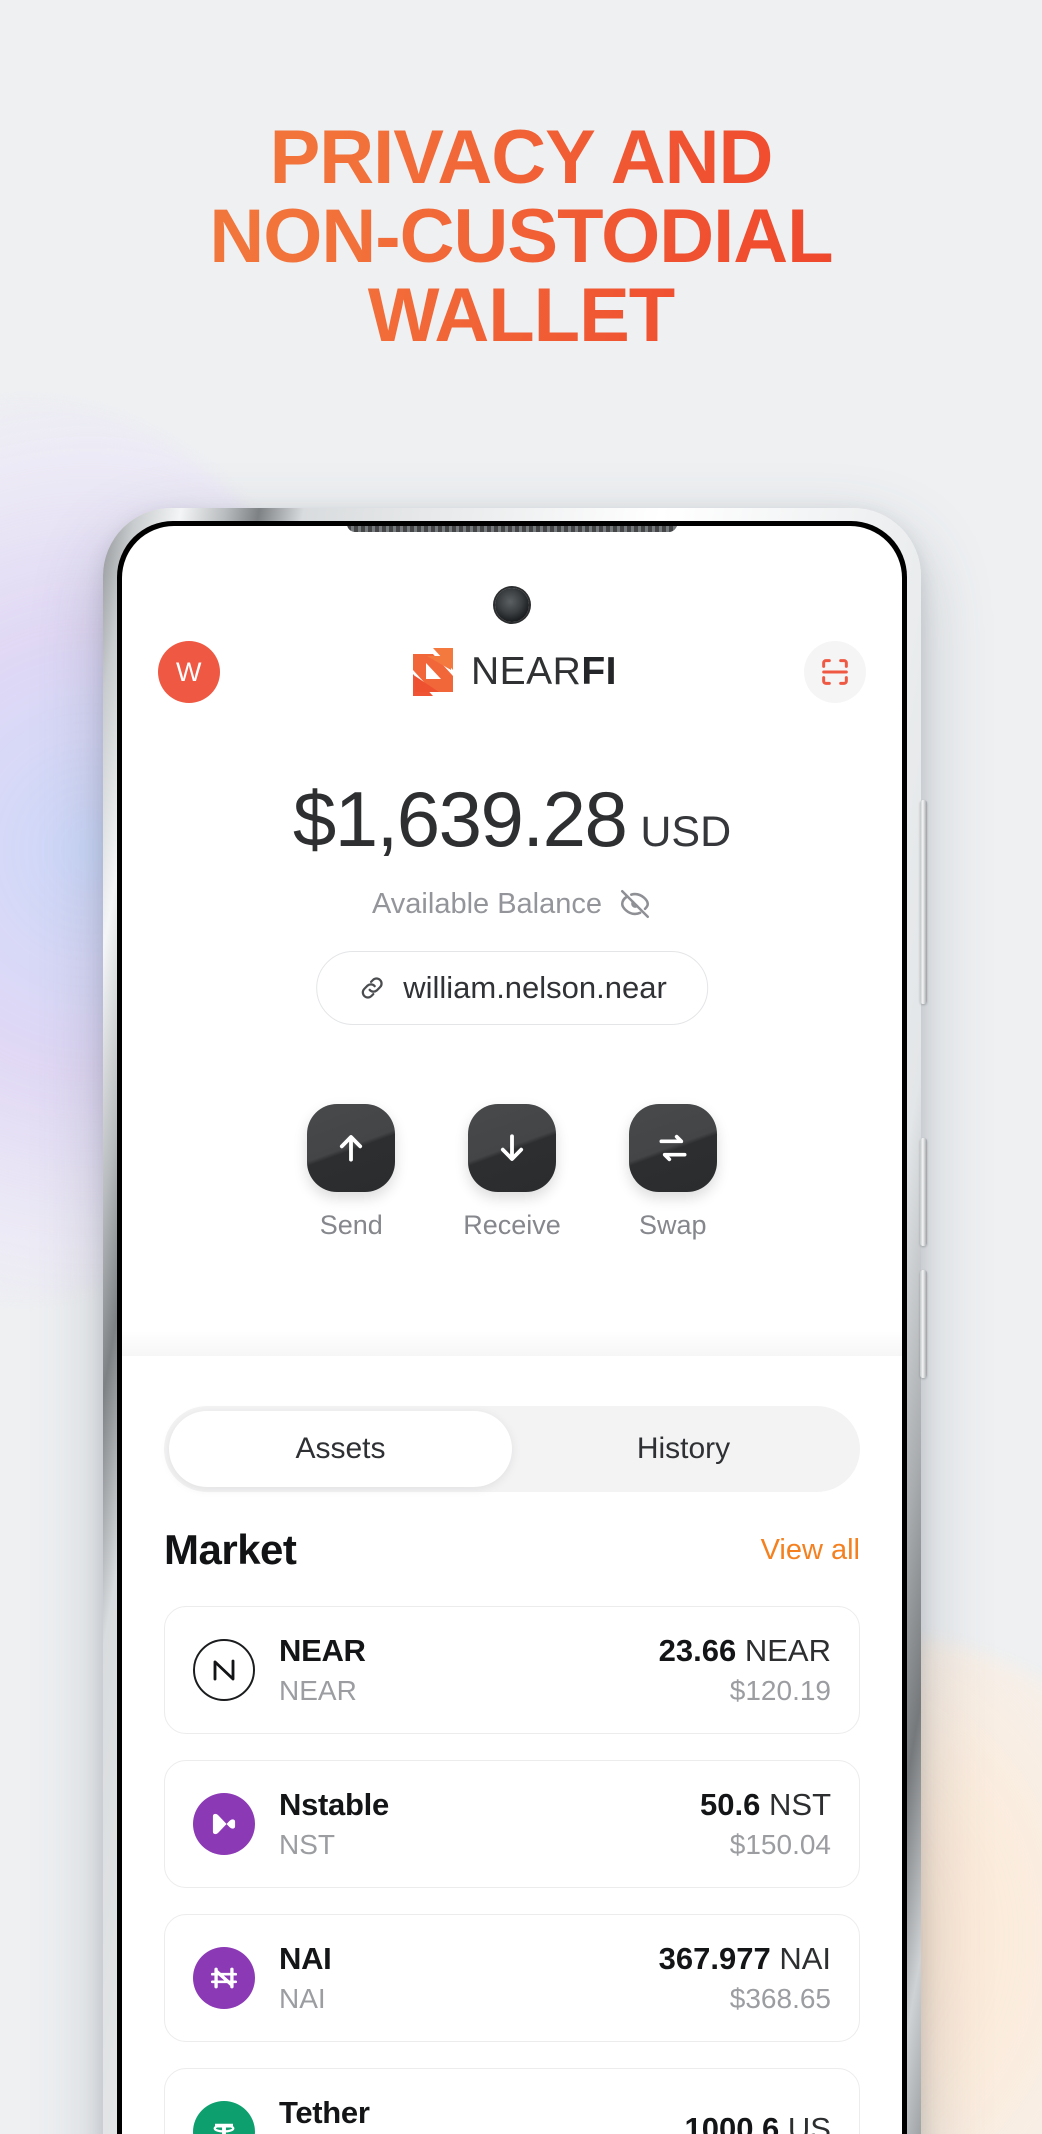  I want to click on table-row: NAI NAI 367.977 NAI $368.65, so click(512, 1978).